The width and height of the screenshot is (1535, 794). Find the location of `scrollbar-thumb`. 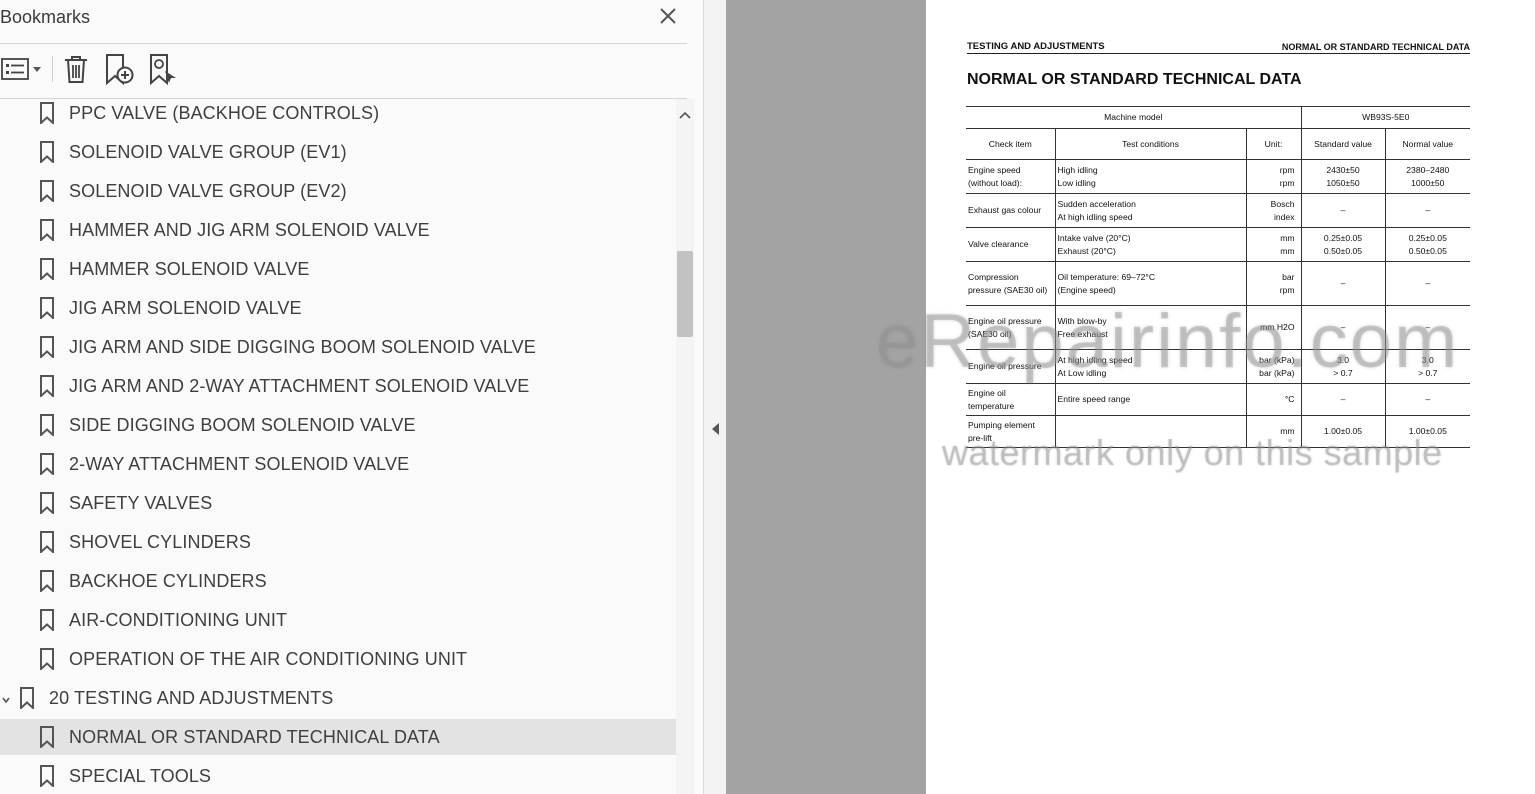

scrollbar-thumb is located at coordinates (685, 294).